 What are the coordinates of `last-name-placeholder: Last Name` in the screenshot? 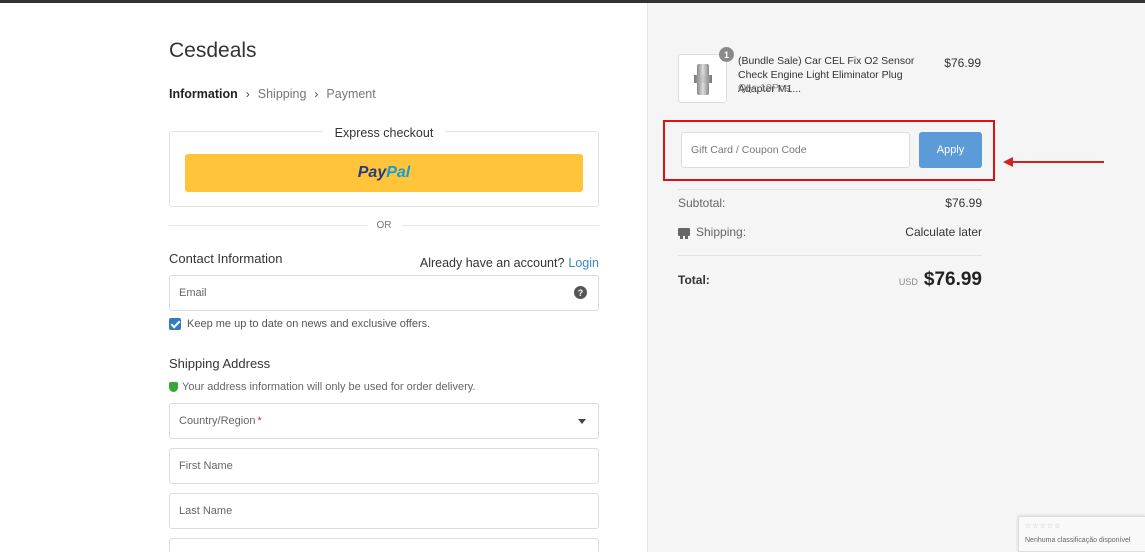 It's located at (206, 511).